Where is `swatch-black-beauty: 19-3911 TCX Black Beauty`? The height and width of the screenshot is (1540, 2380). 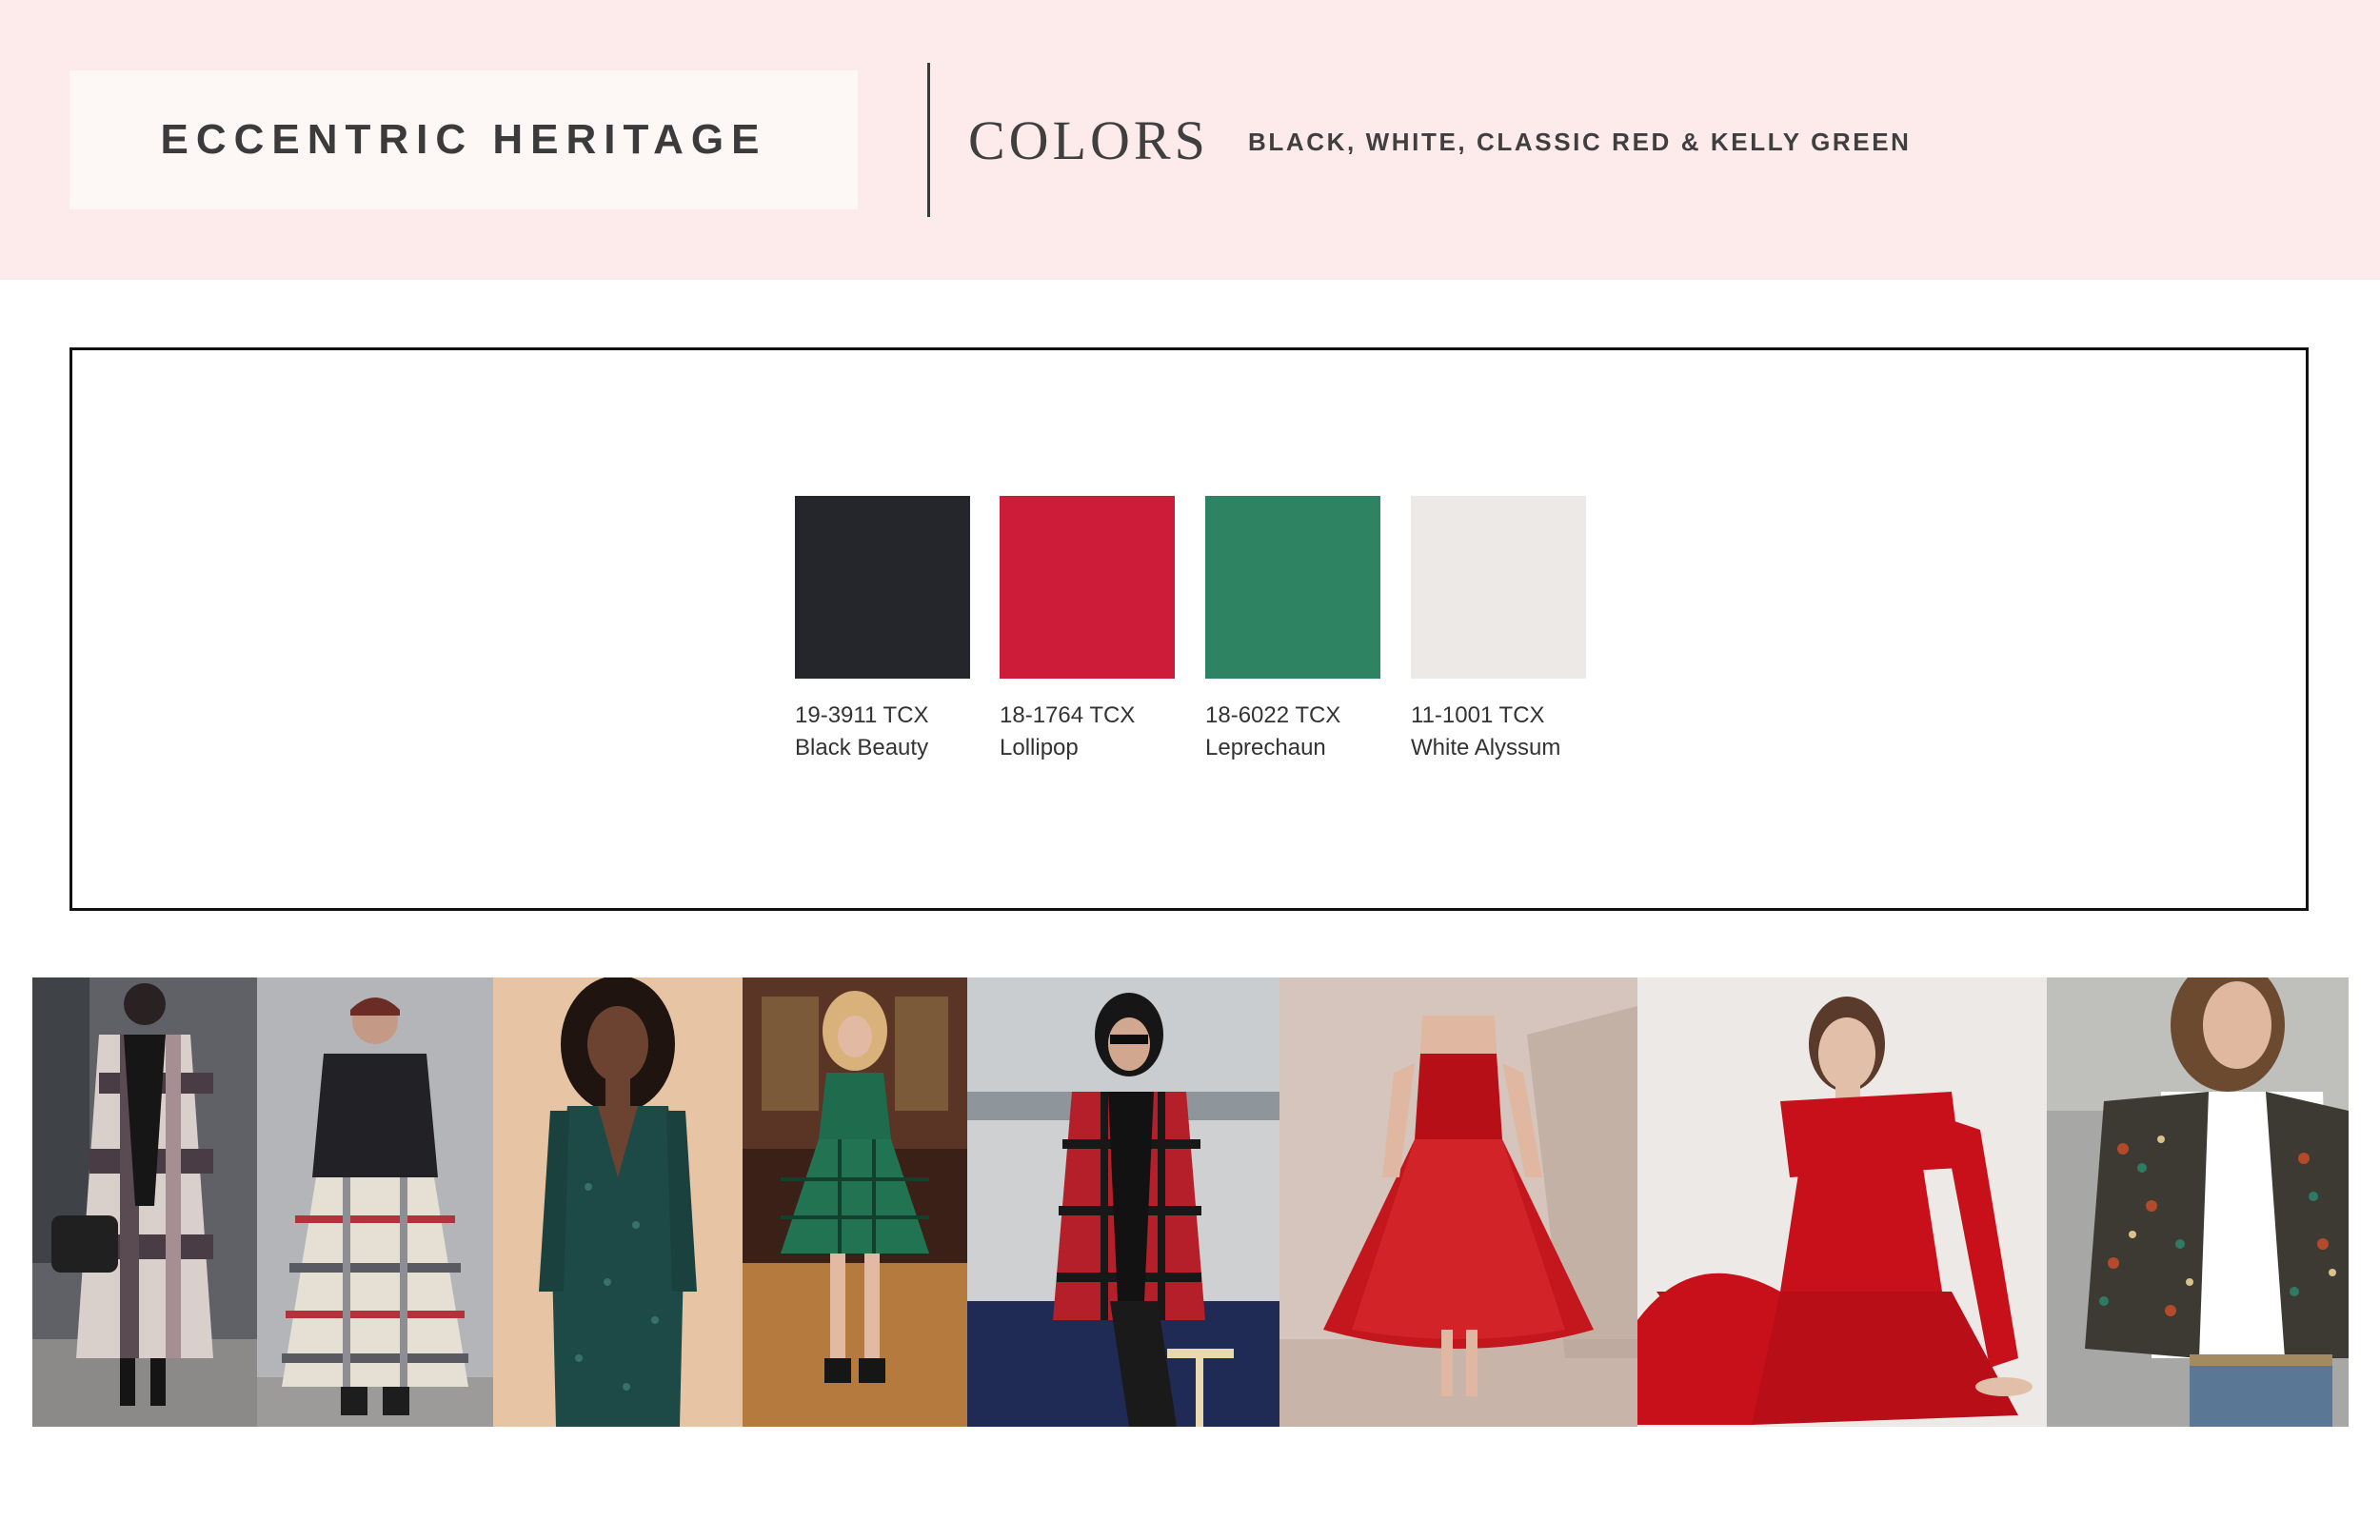
swatch-black-beauty: 19-3911 TCX Black Beauty is located at coordinates (882, 630).